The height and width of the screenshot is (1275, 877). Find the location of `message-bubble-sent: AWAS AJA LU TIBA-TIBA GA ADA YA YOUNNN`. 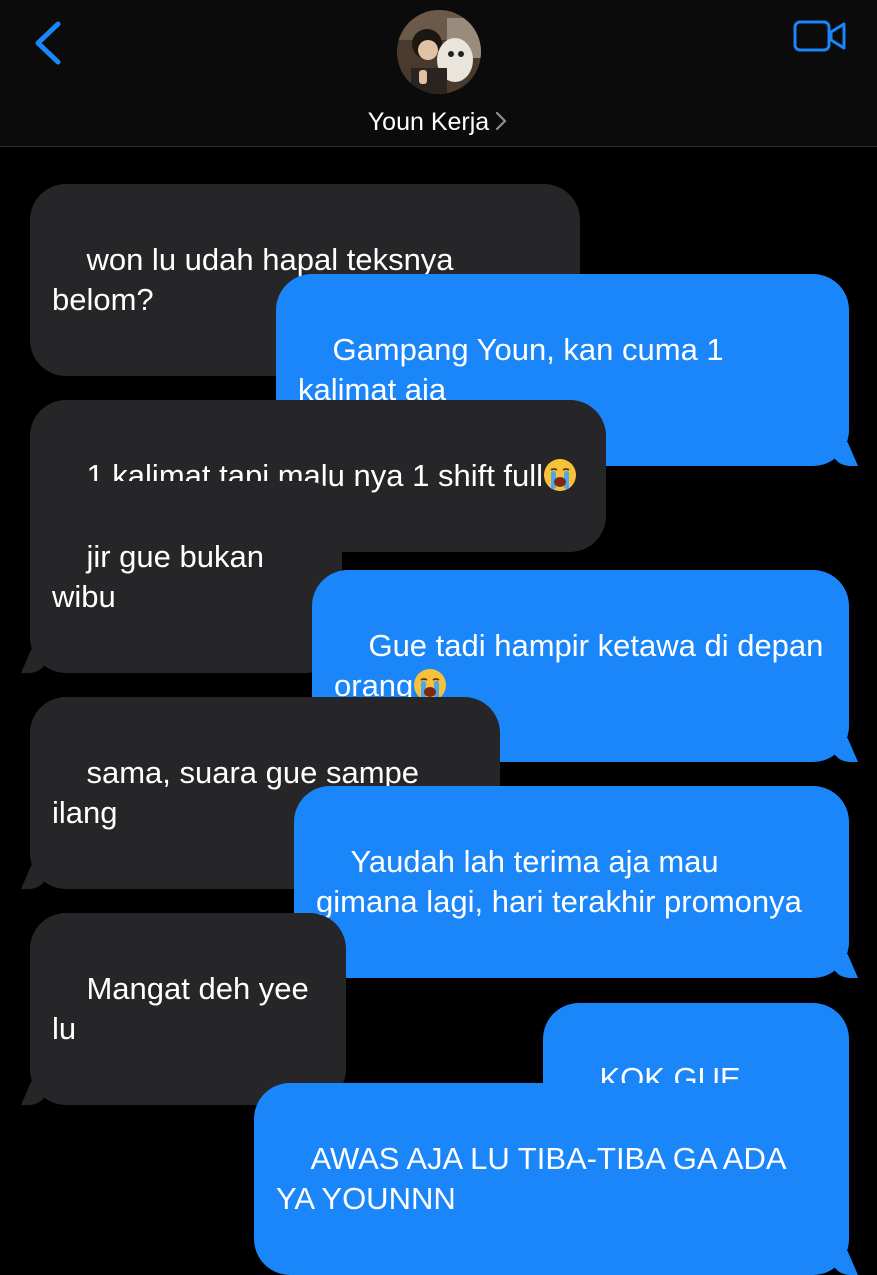

message-bubble-sent: AWAS AJA LU TIBA-TIBA GA ADA YA YOUNNN is located at coordinates (551, 1179).